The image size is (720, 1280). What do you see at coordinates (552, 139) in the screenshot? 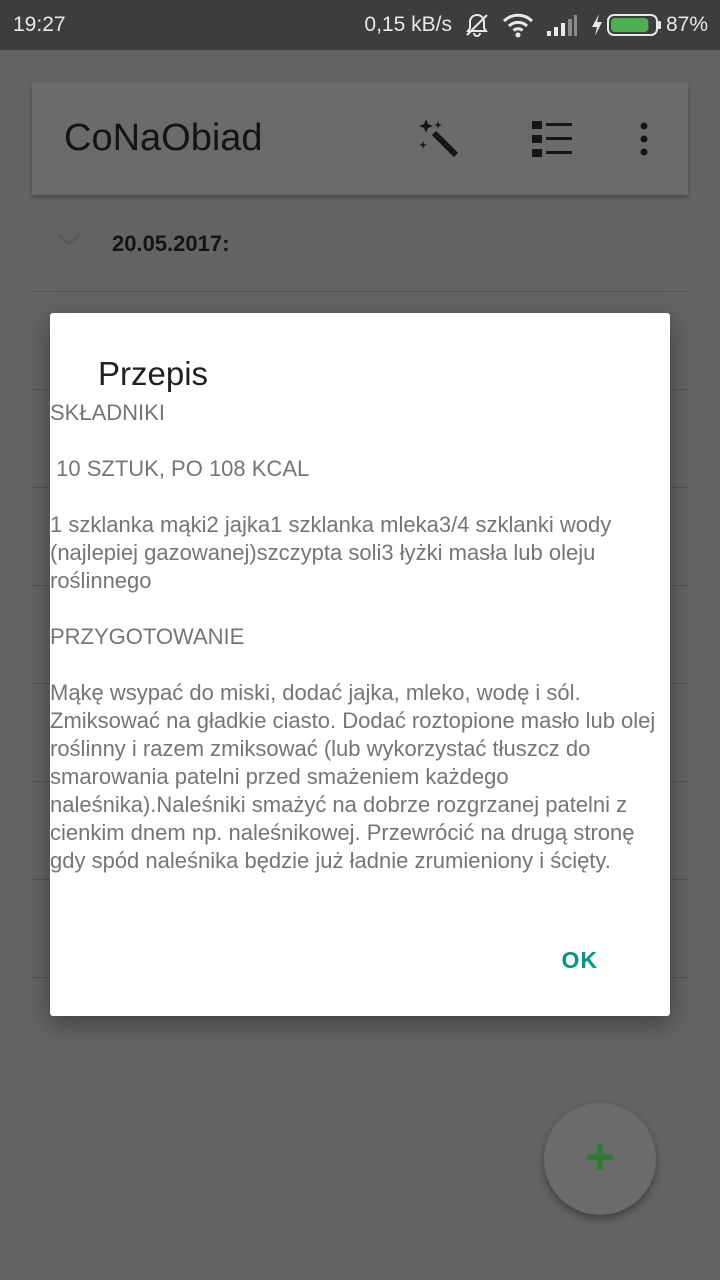
I see `list-view-icon` at bounding box center [552, 139].